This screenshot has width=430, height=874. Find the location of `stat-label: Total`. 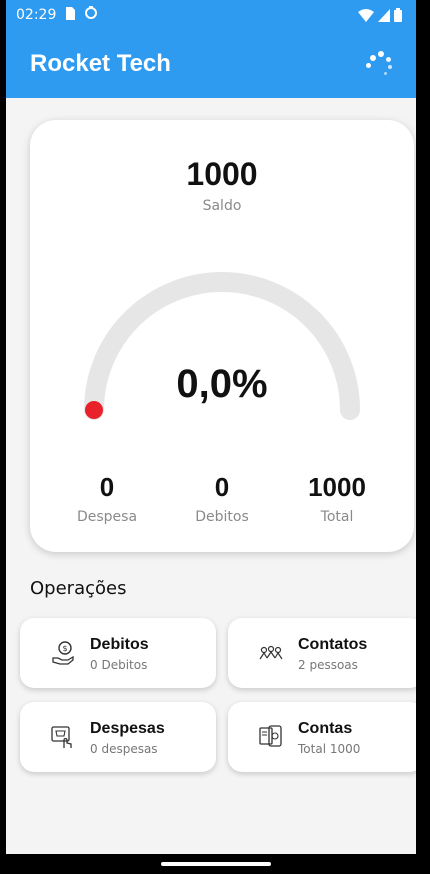

stat-label: Total is located at coordinates (337, 517).